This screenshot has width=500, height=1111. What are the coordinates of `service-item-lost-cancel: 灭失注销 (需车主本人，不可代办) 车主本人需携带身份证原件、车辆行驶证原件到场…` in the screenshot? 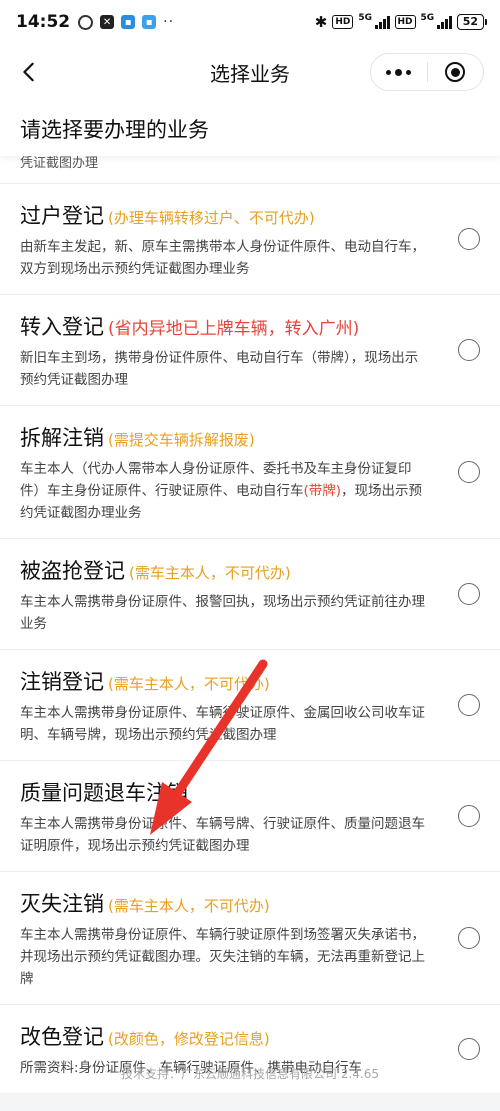 It's located at (250, 938).